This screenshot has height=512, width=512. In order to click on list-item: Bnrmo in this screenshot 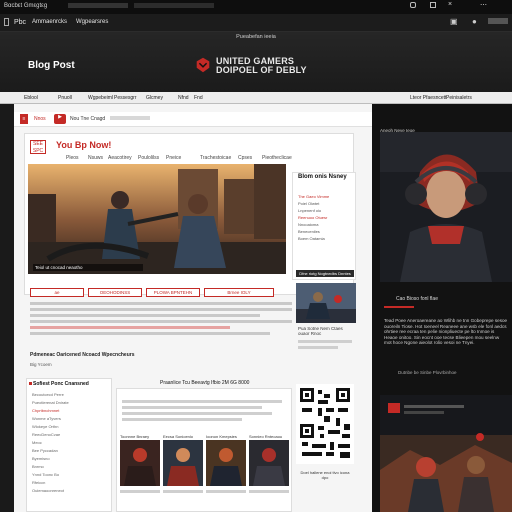, I will do `click(70, 467)`.